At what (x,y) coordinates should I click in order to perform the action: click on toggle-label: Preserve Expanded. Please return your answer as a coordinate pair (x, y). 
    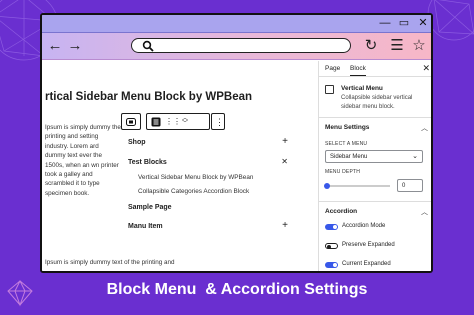
    Looking at the image, I should click on (368, 245).